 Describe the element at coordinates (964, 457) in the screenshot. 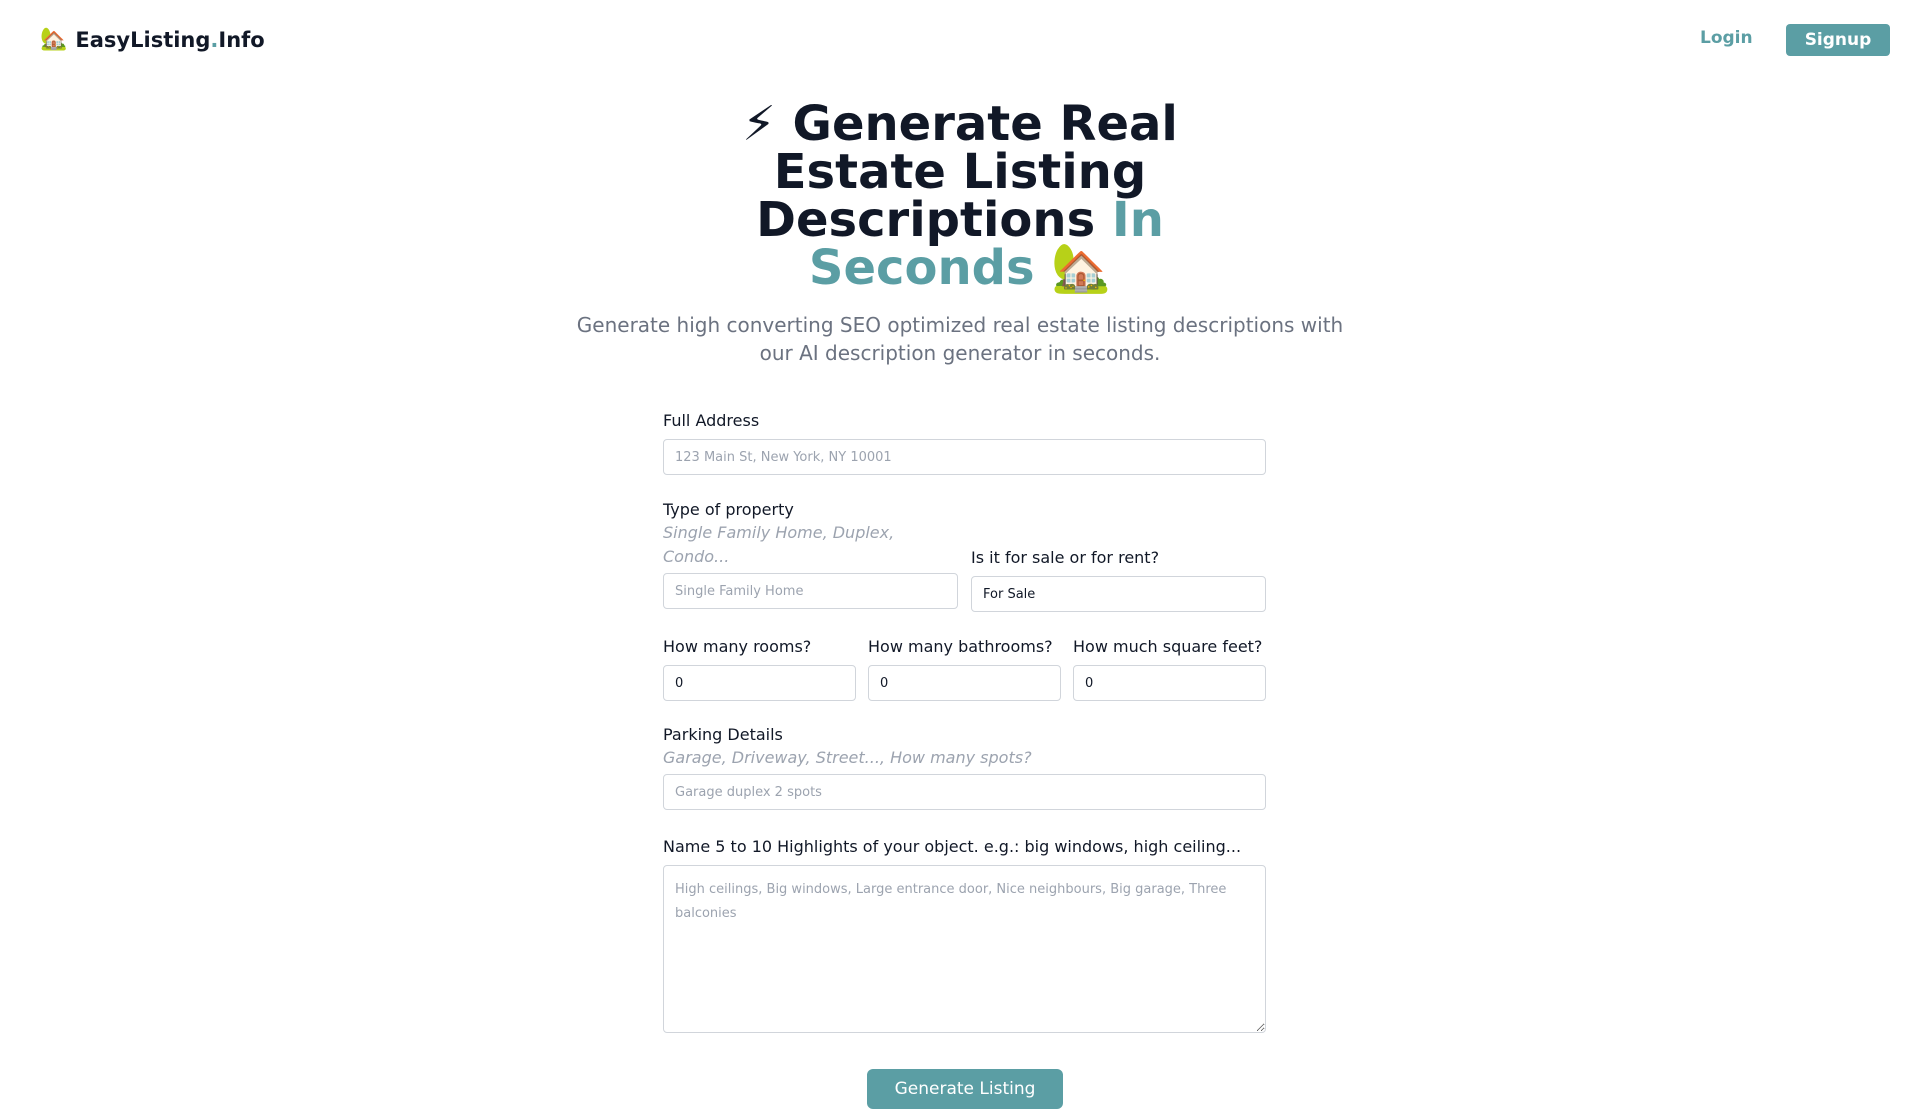

I see `address-input` at that location.